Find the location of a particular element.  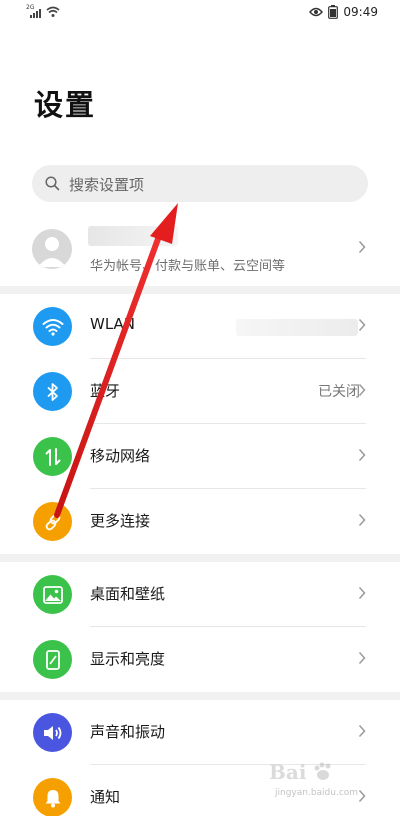

settings-row-label: 显示和亮度 is located at coordinates (128, 659).